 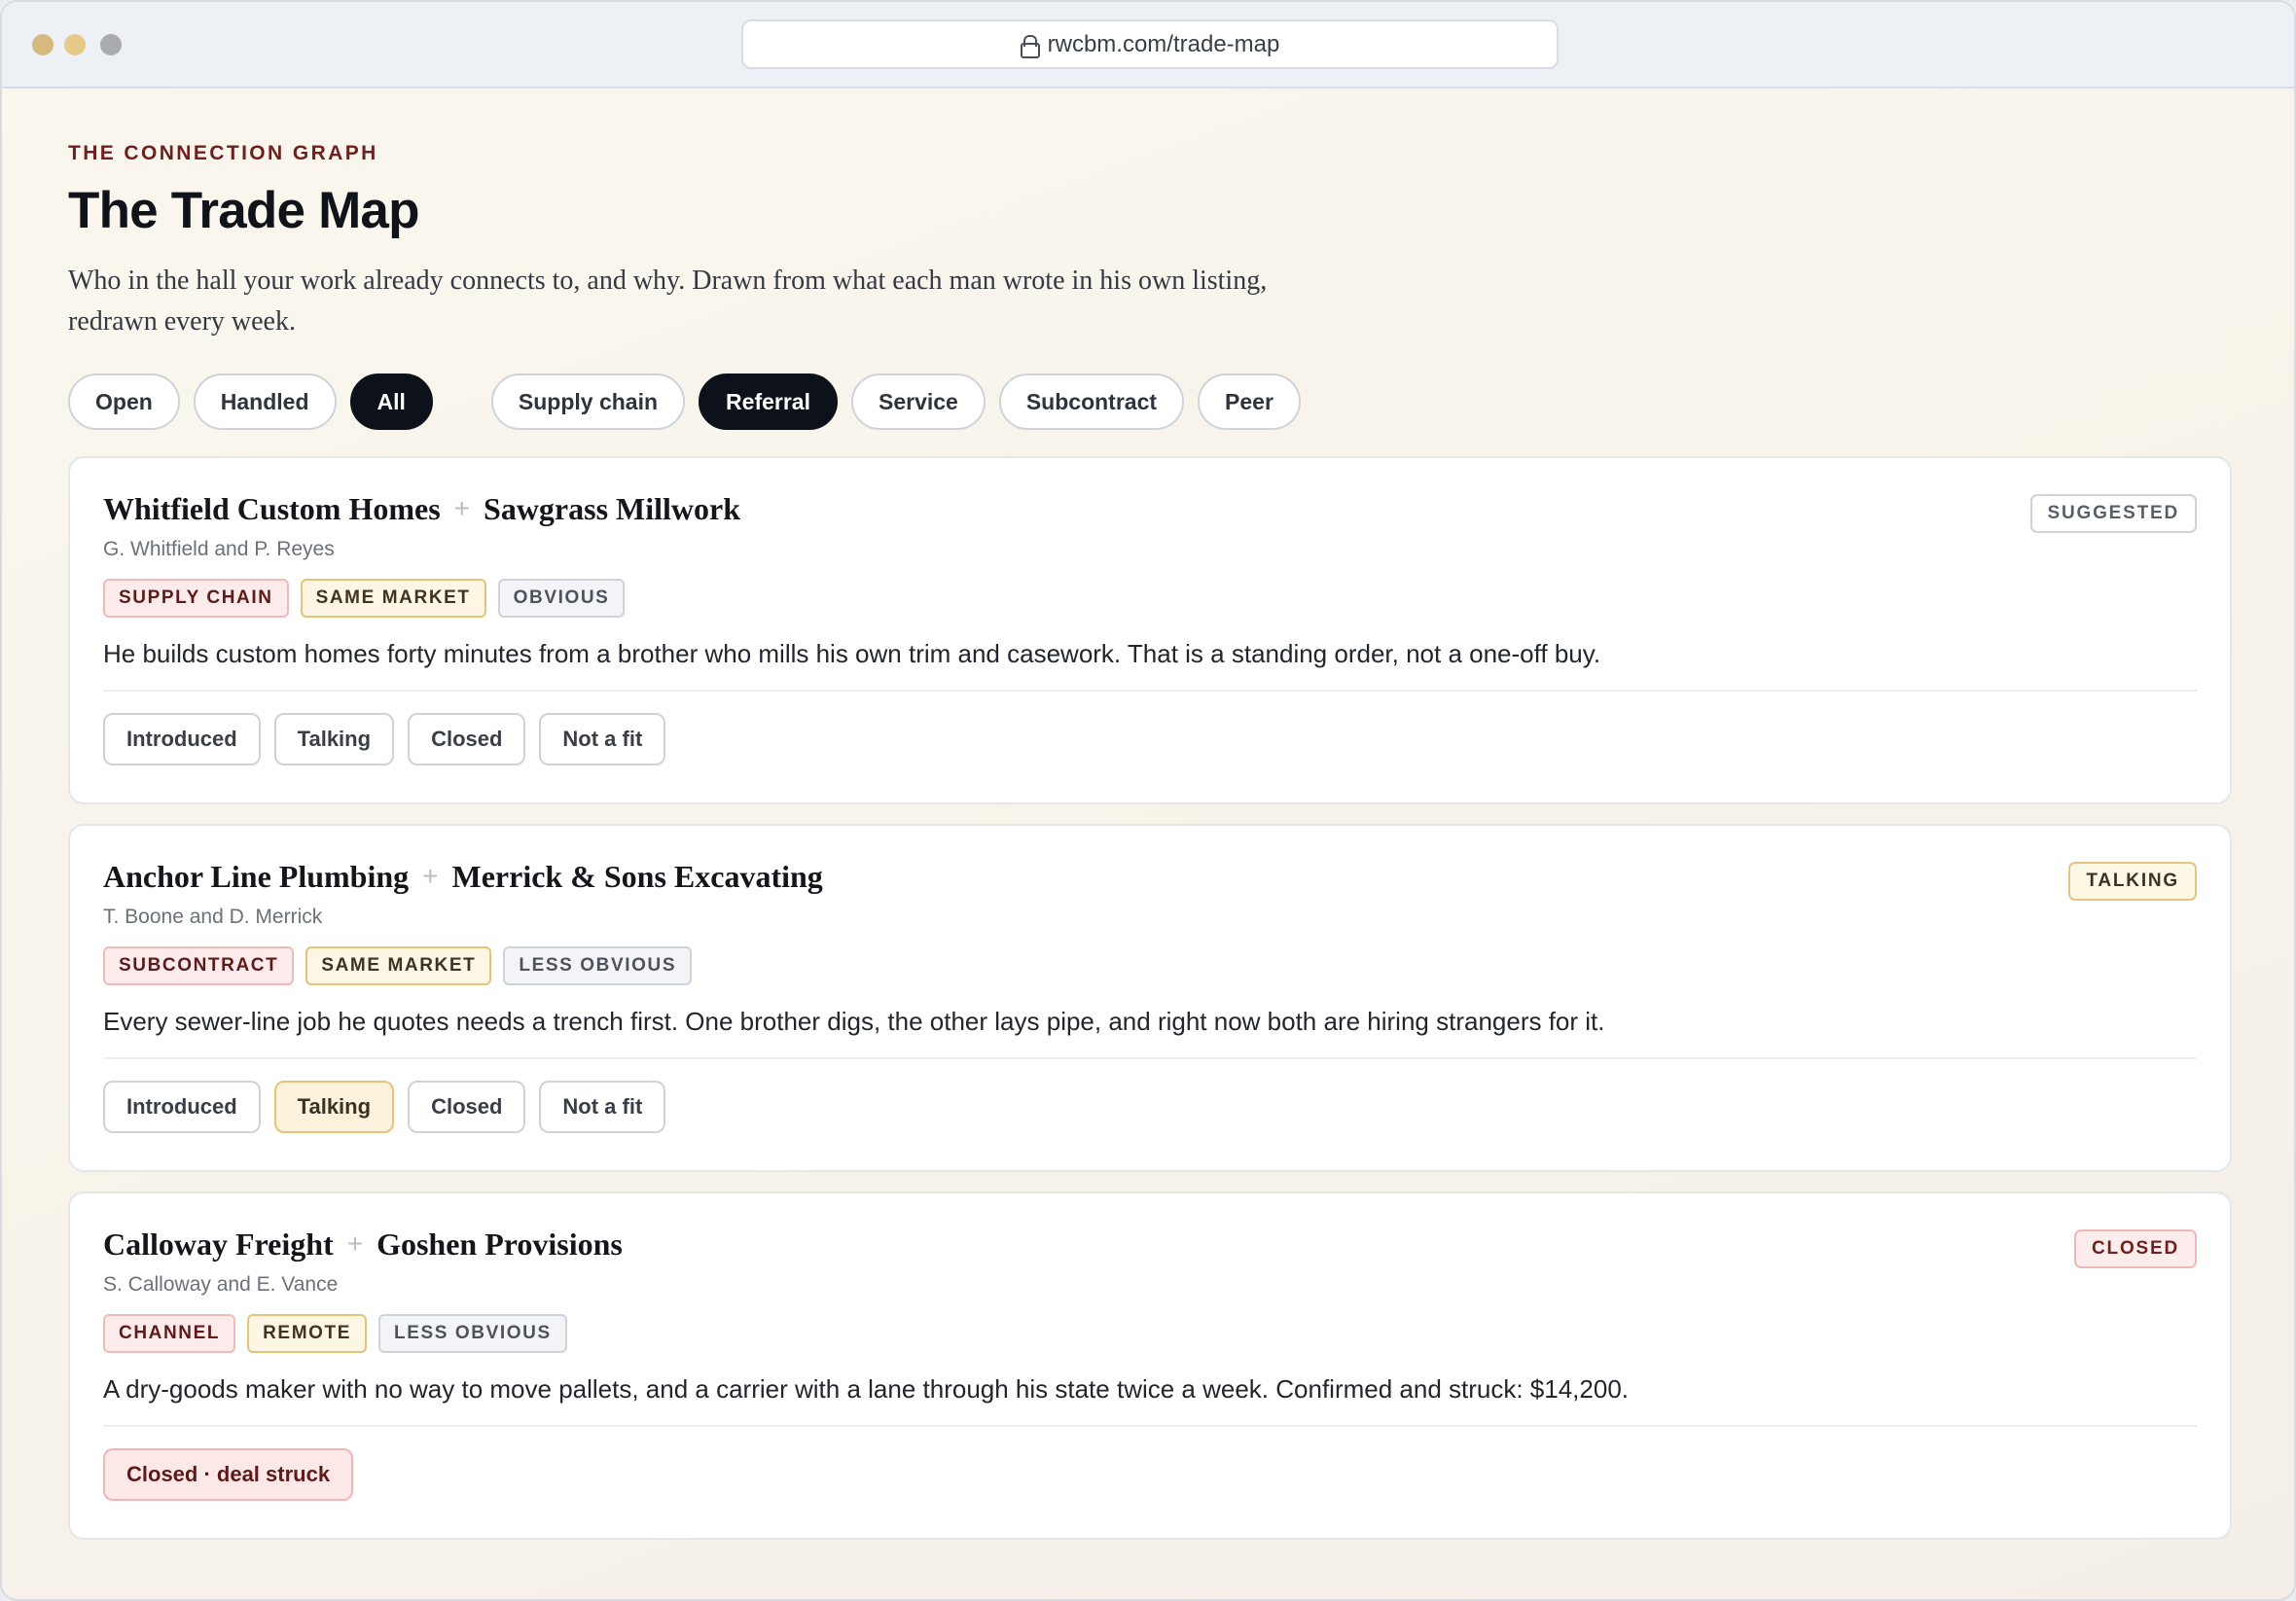 I want to click on filter-peer: Peer, so click(x=1249, y=402).